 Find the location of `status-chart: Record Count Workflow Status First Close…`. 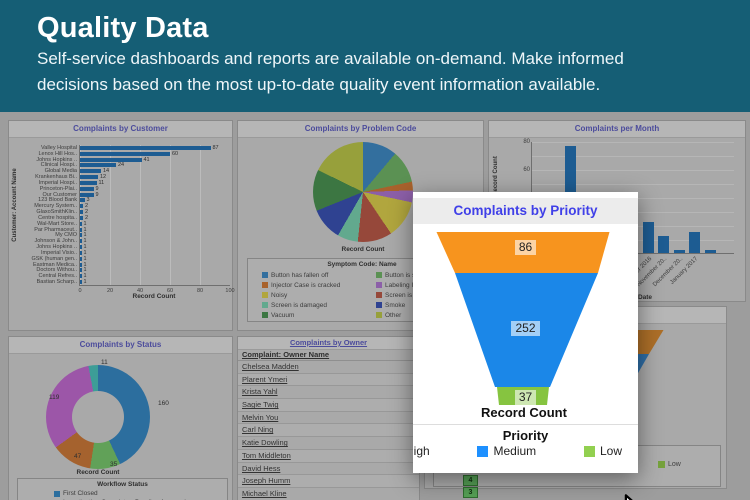

status-chart: Record Count Workflow Status First Close… is located at coordinates (120, 427).